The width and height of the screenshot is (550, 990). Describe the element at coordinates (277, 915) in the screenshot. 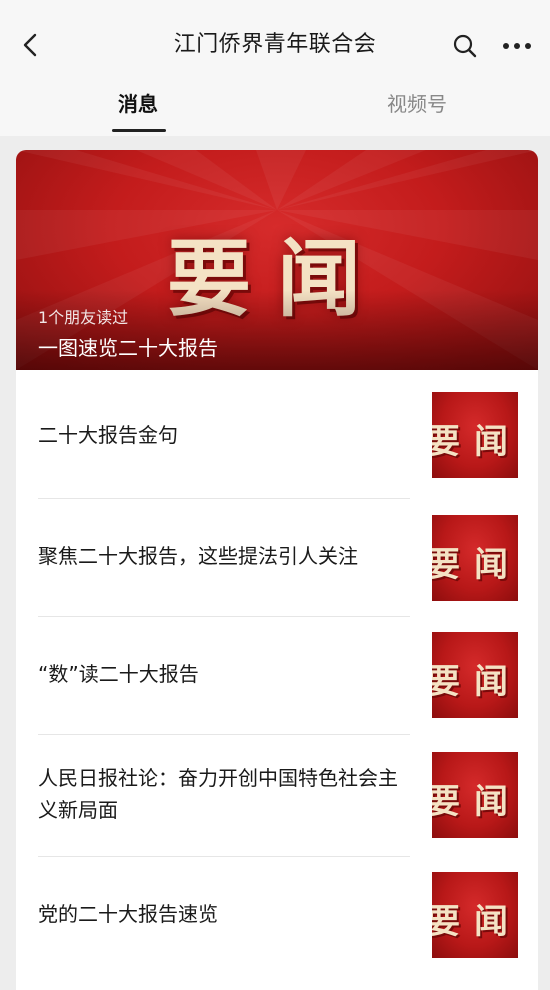

I see `list-item: 党的二十大报告速览 要闻` at that location.